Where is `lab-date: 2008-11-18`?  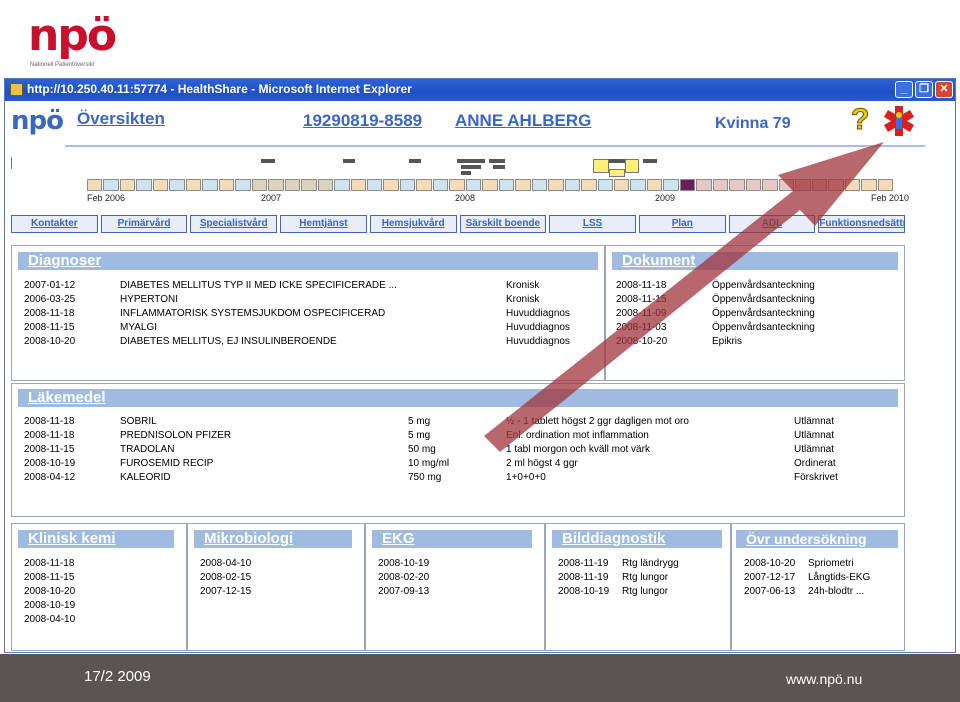 lab-date: 2008-11-18 is located at coordinates (49, 563).